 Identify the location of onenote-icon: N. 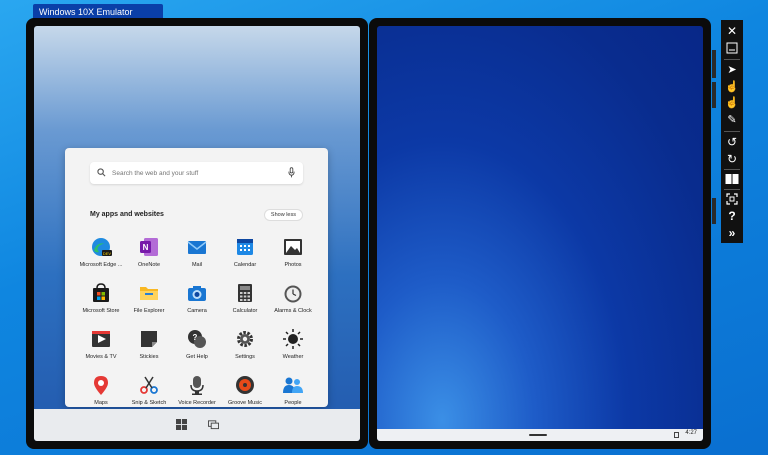
(149, 247).